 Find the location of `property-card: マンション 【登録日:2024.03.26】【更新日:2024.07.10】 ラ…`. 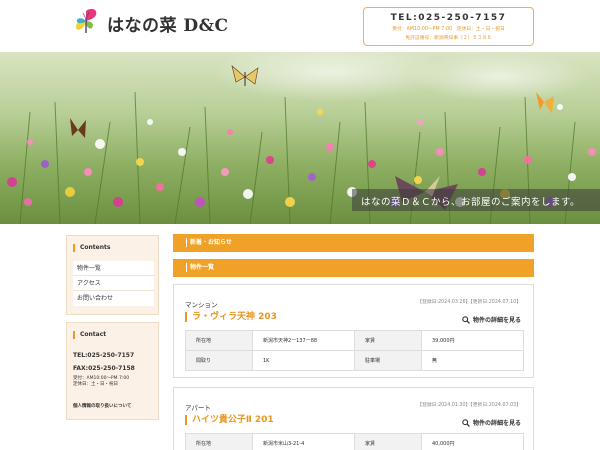

property-card: マンション 【登録日:2024.03.26】【更新日:2024.07.10】 ラ… is located at coordinates (353, 331).